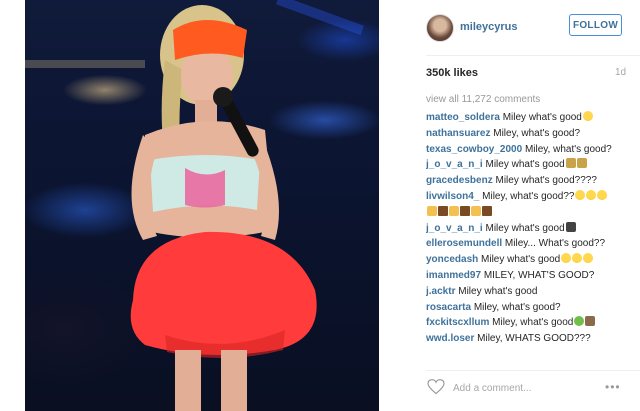 The height and width of the screenshot is (411, 640). I want to click on comment-row: nathansuarez Miley, what's good?, so click(531, 134).